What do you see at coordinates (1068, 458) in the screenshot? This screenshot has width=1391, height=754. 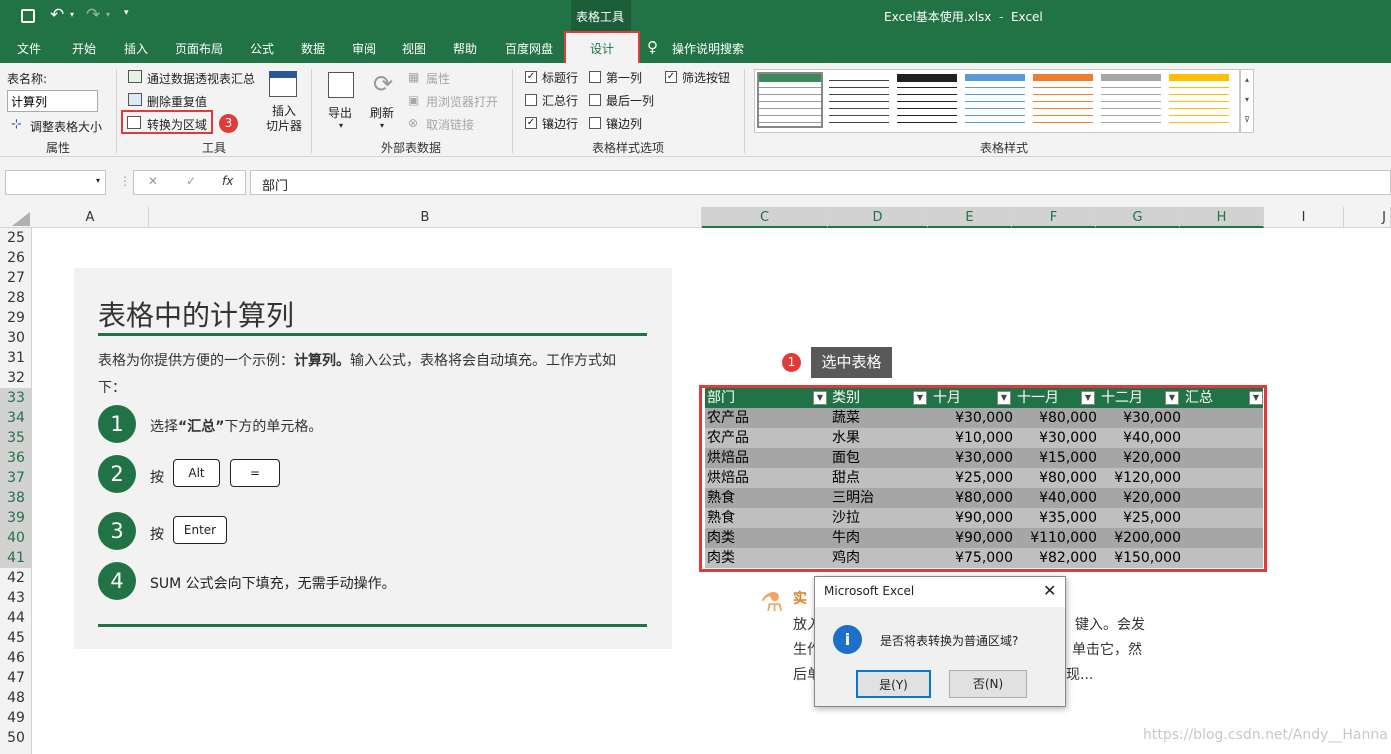 I see `cell-nov: ¥15,000` at bounding box center [1068, 458].